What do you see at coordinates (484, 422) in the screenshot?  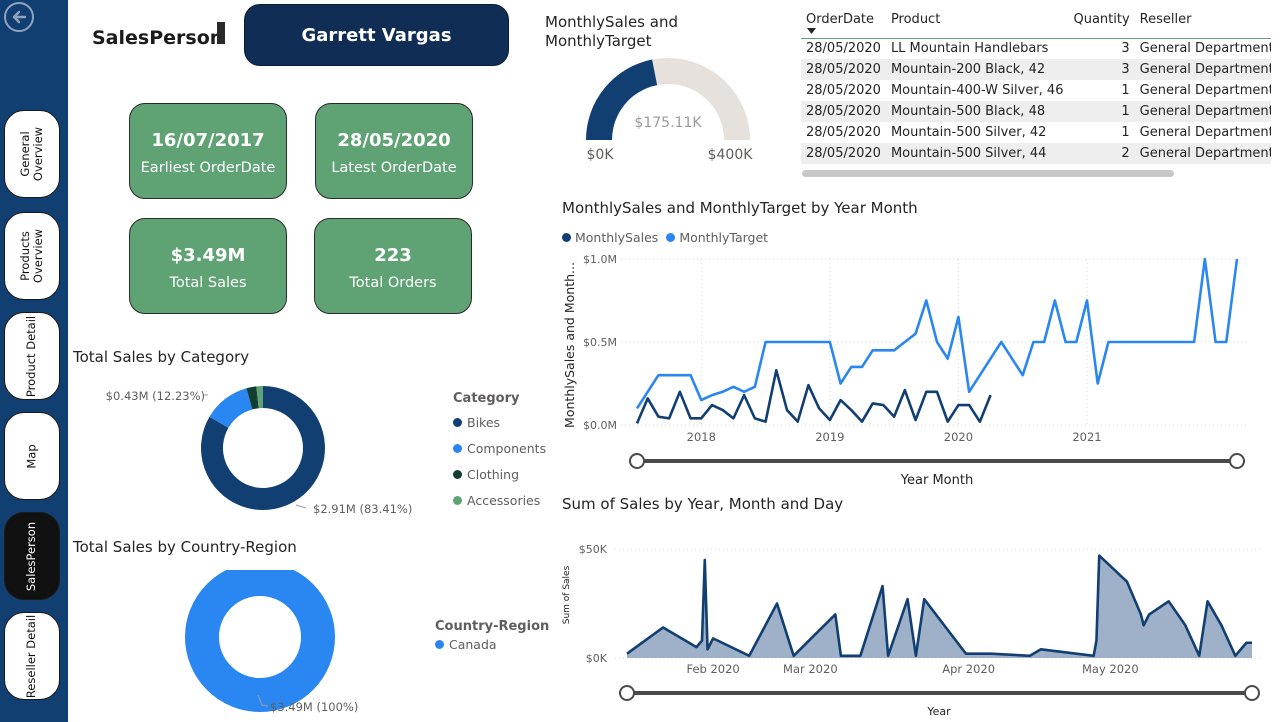 I see `legend-label: Bikes` at bounding box center [484, 422].